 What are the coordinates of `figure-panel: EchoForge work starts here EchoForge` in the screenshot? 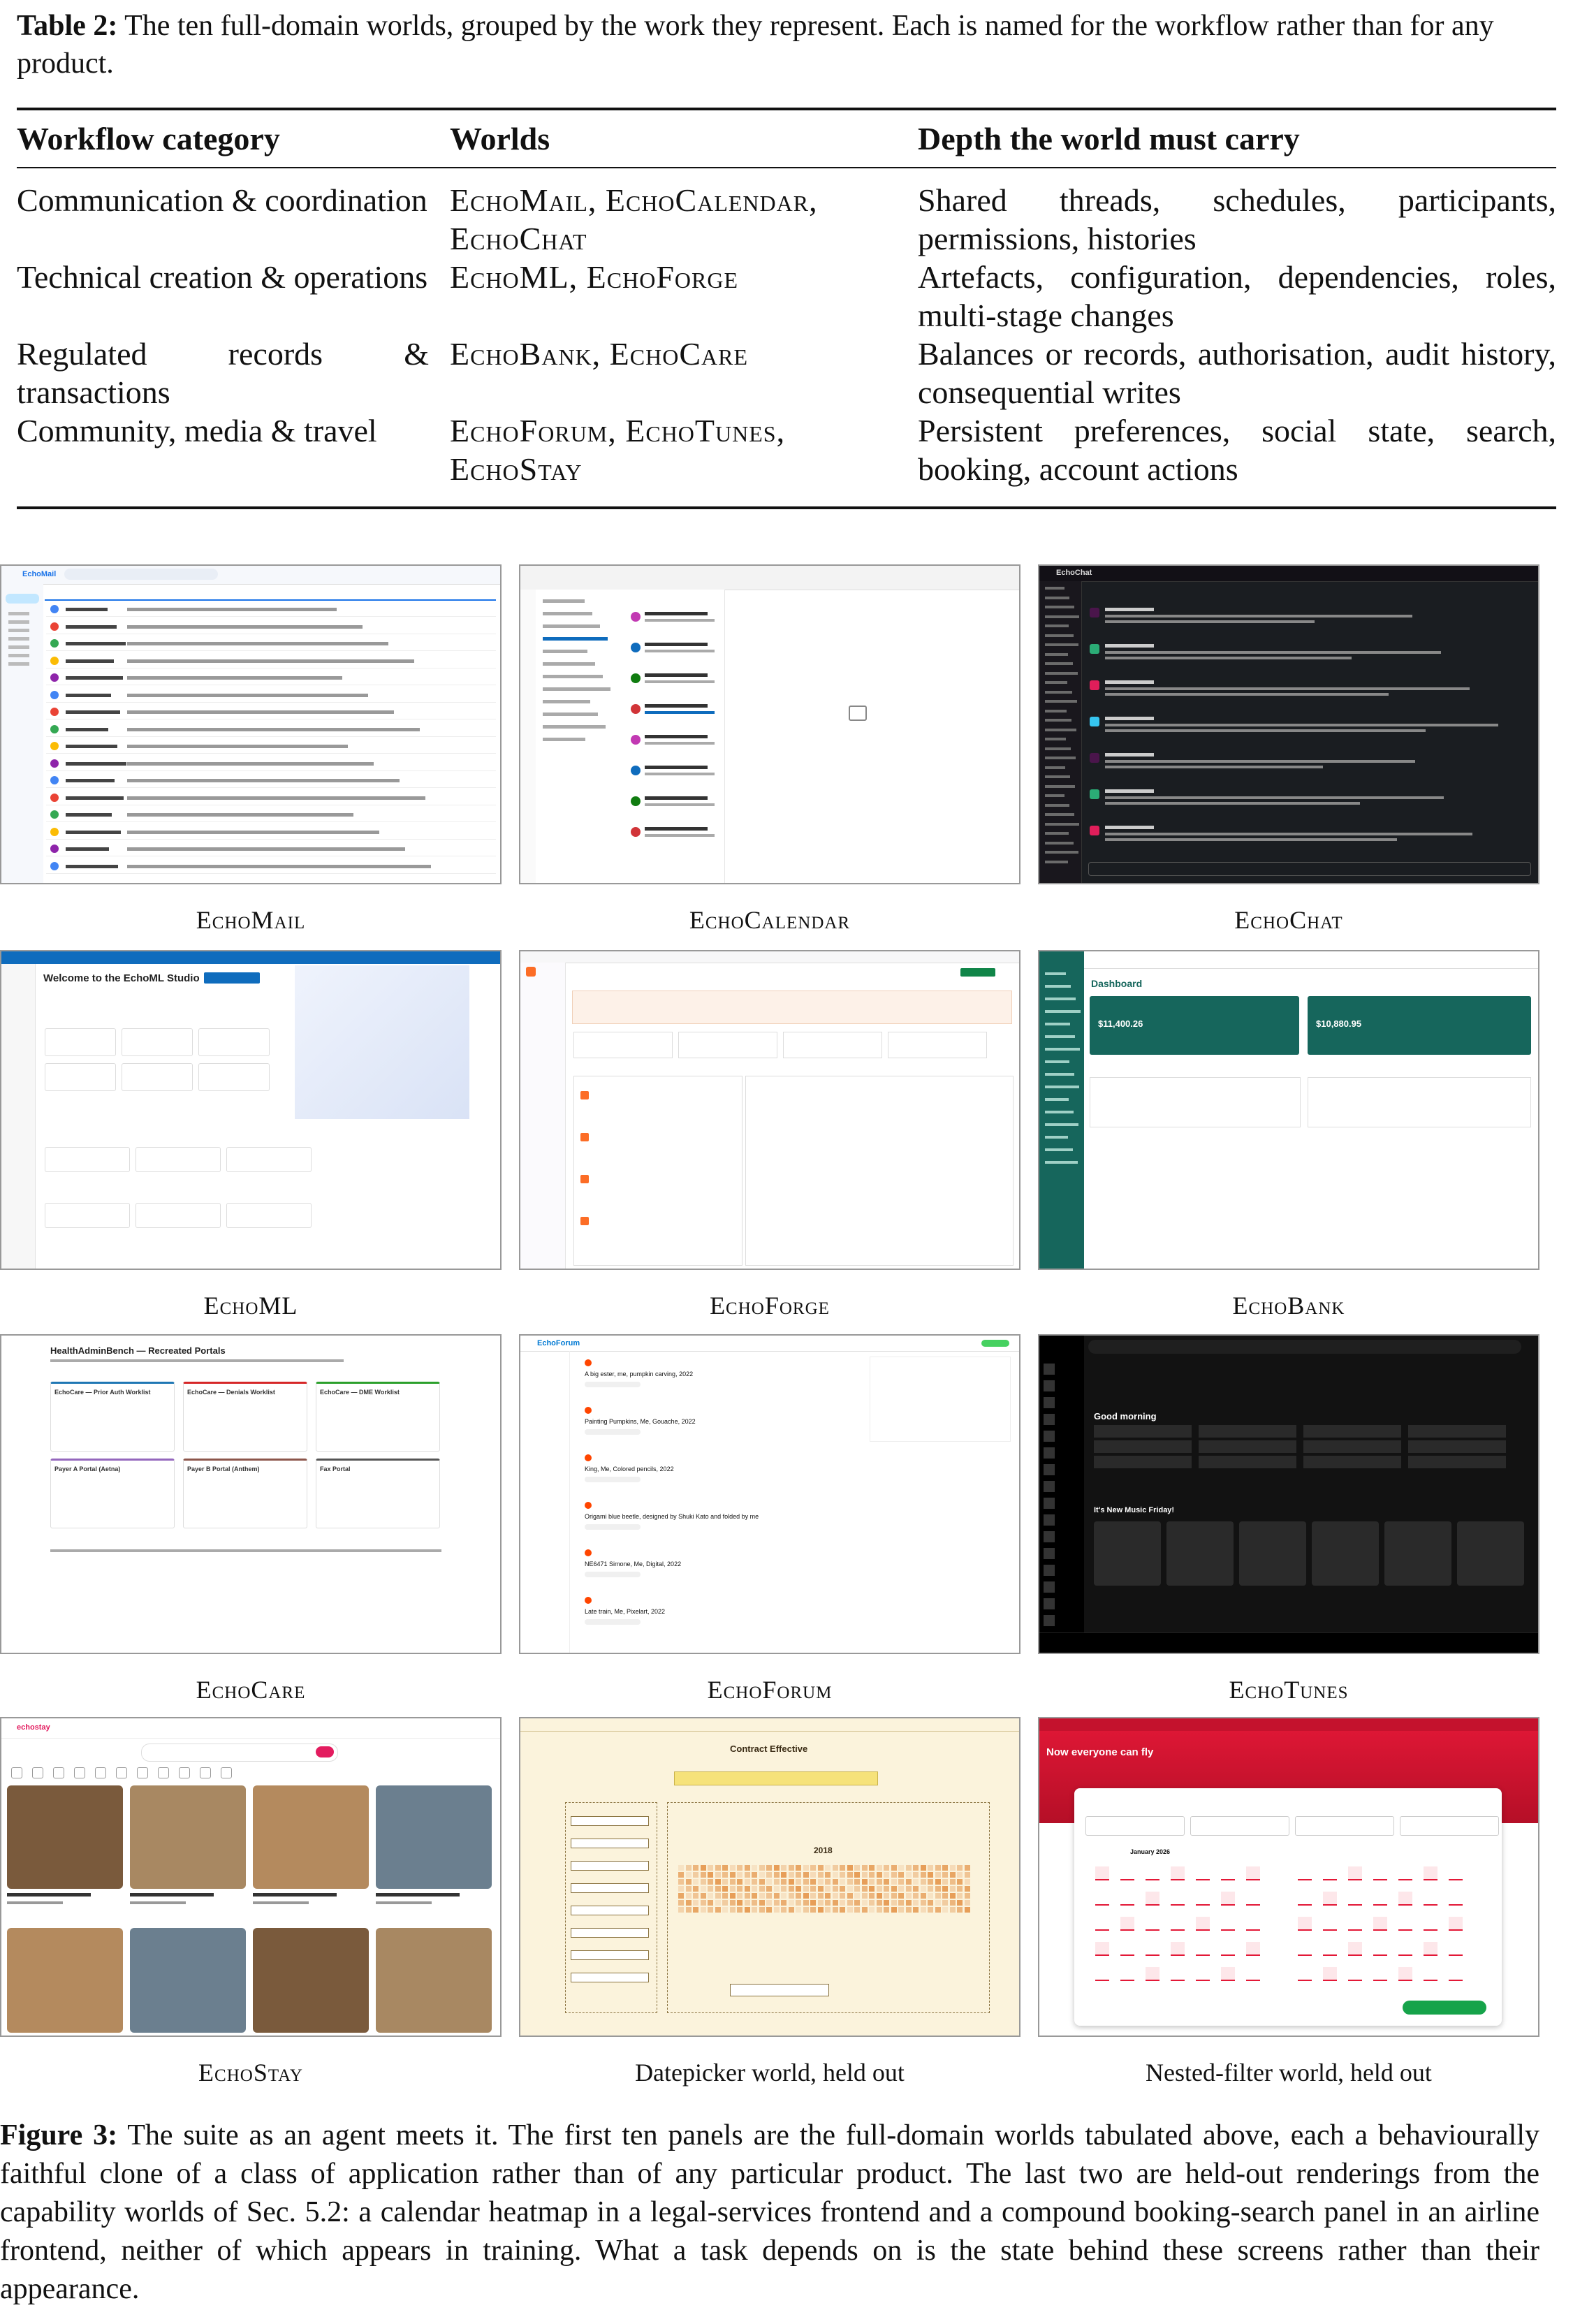 It's located at (769, 1135).